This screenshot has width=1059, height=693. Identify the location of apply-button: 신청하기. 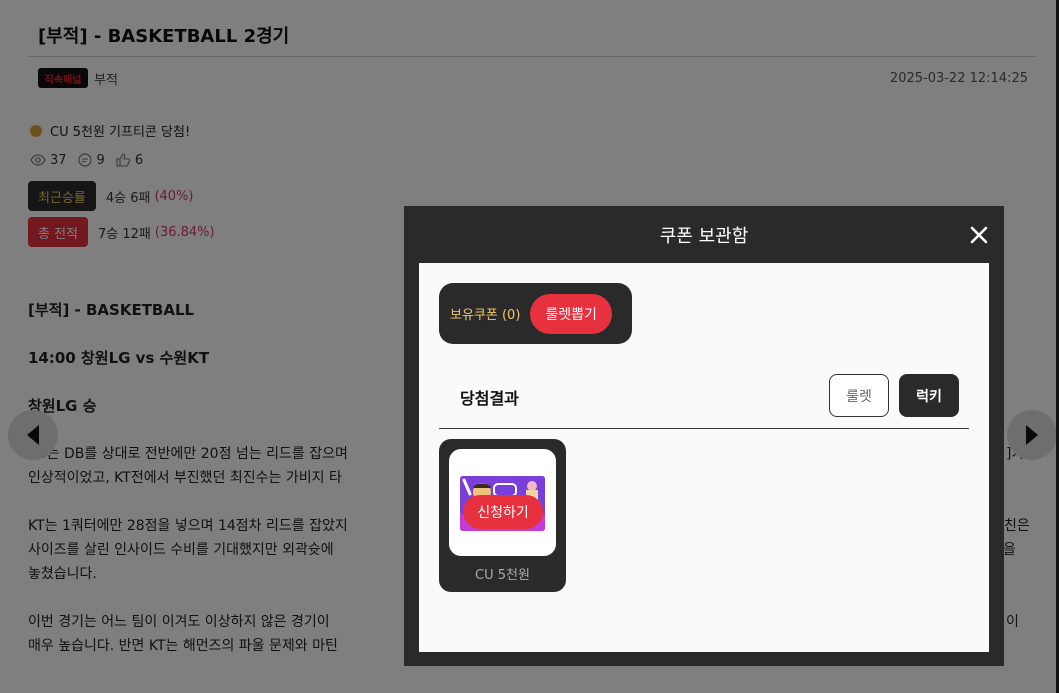
(503, 512).